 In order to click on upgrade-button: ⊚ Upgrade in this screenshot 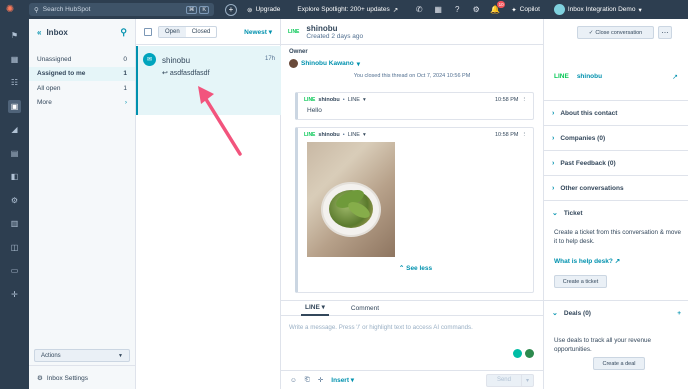, I will do `click(263, 10)`.